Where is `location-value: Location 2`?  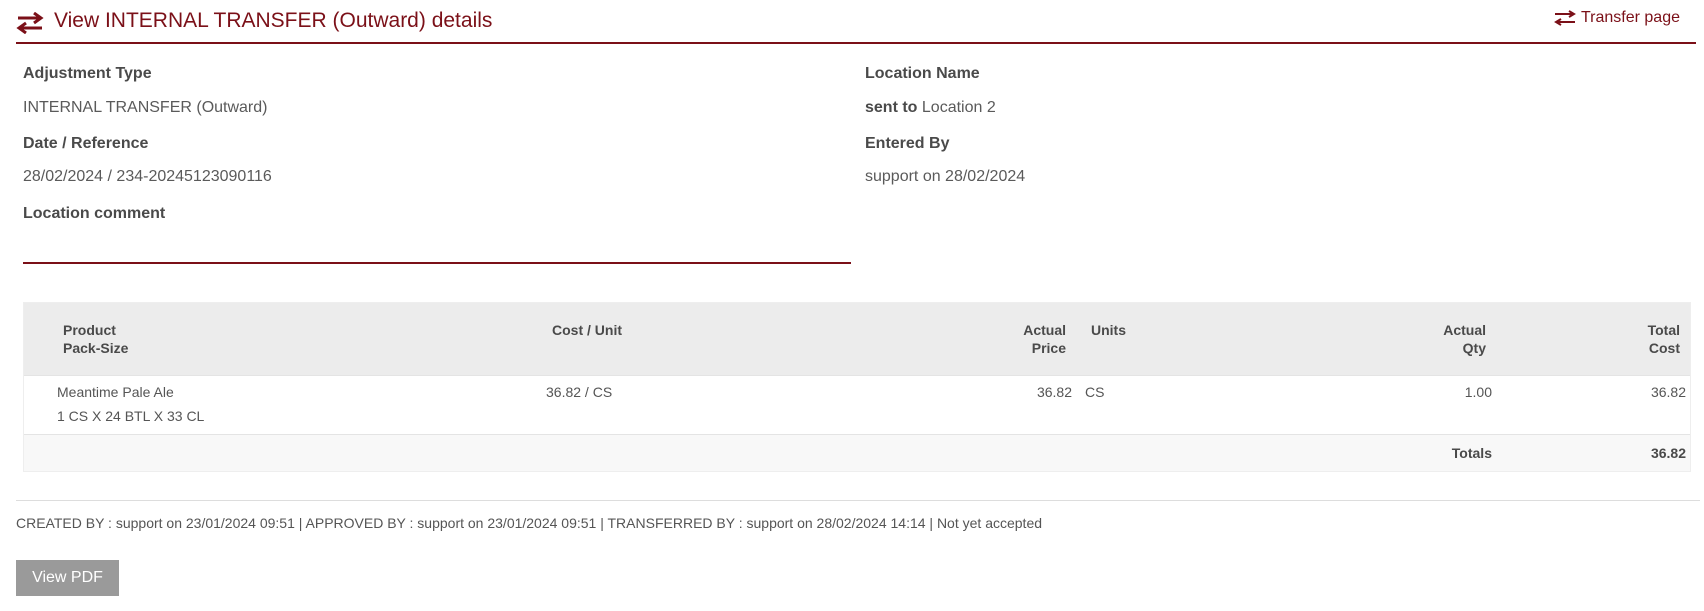
location-value: Location 2 is located at coordinates (958, 107).